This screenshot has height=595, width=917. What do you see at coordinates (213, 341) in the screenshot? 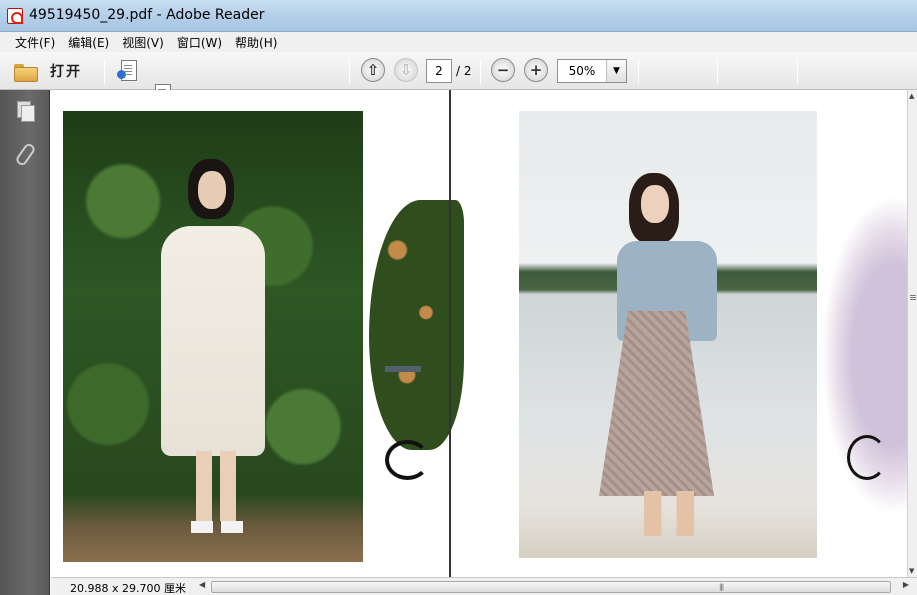
I see `white-dress` at bounding box center [213, 341].